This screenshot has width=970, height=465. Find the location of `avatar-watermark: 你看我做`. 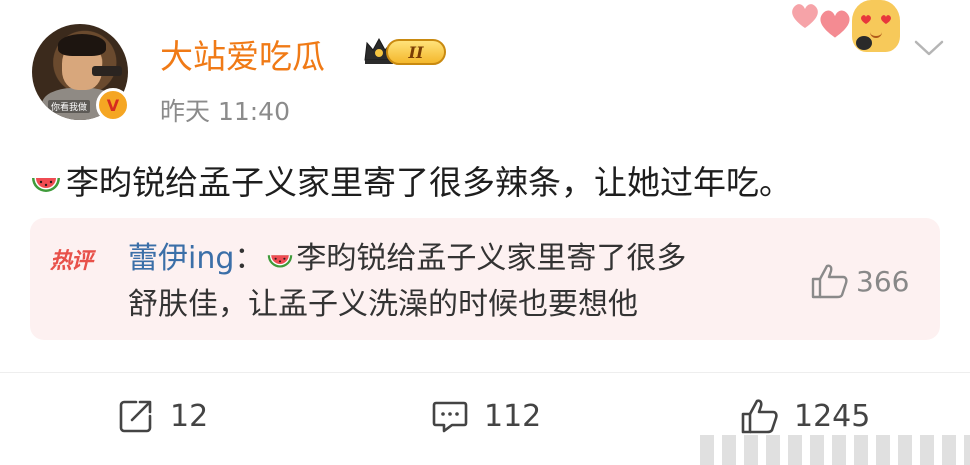

avatar-watermark: 你看我做 is located at coordinates (69, 106).